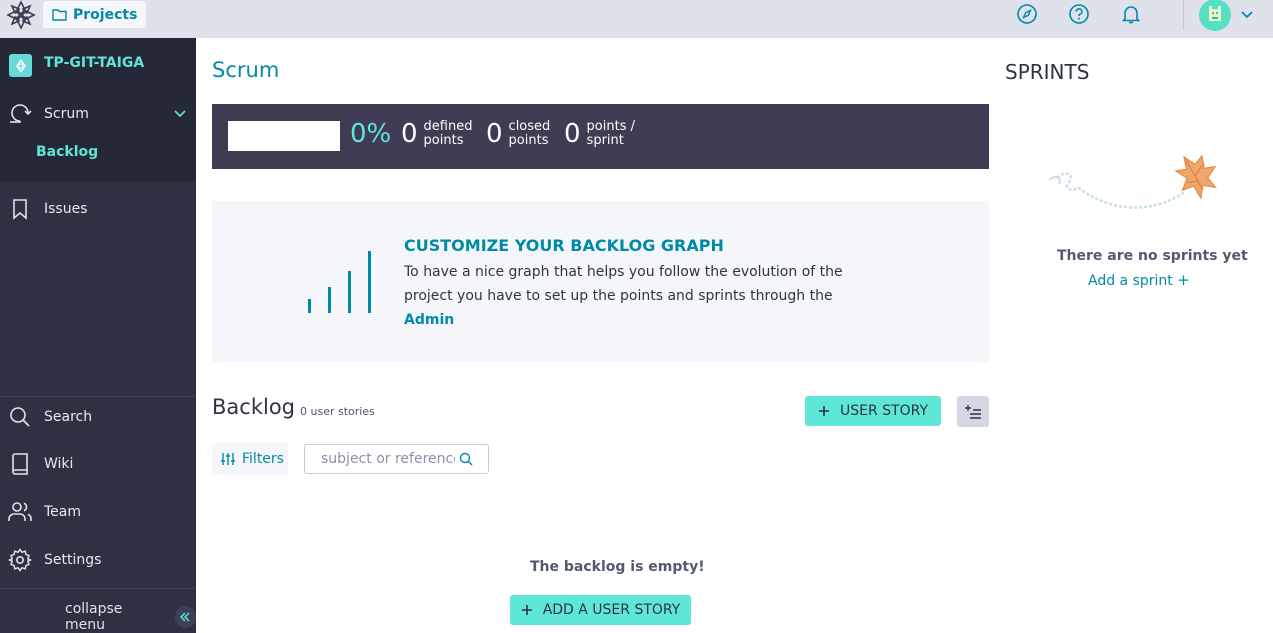 This screenshot has height=633, width=1273. Describe the element at coordinates (339, 282) in the screenshot. I see `bar-graph-icon` at that location.